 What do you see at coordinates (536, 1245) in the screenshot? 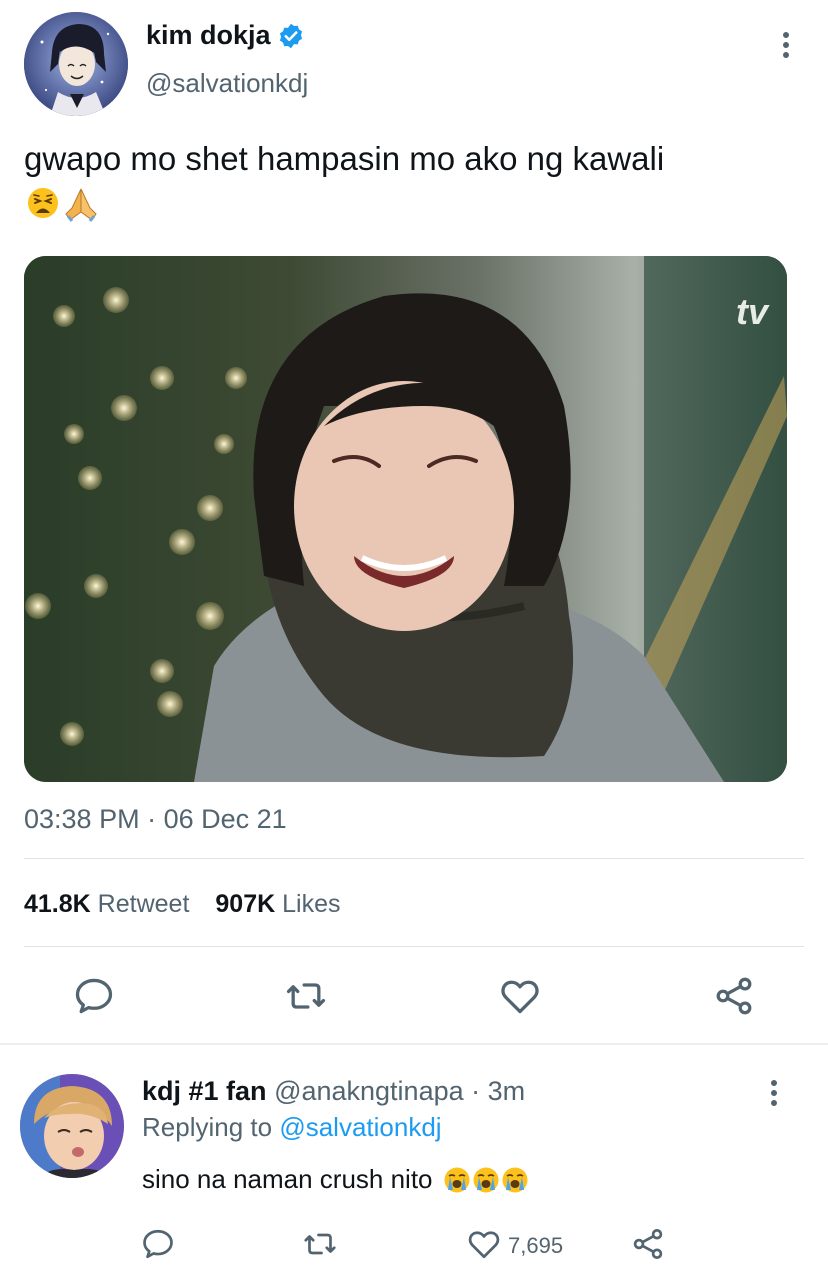
I see `reply-like-count: 7,695` at bounding box center [536, 1245].